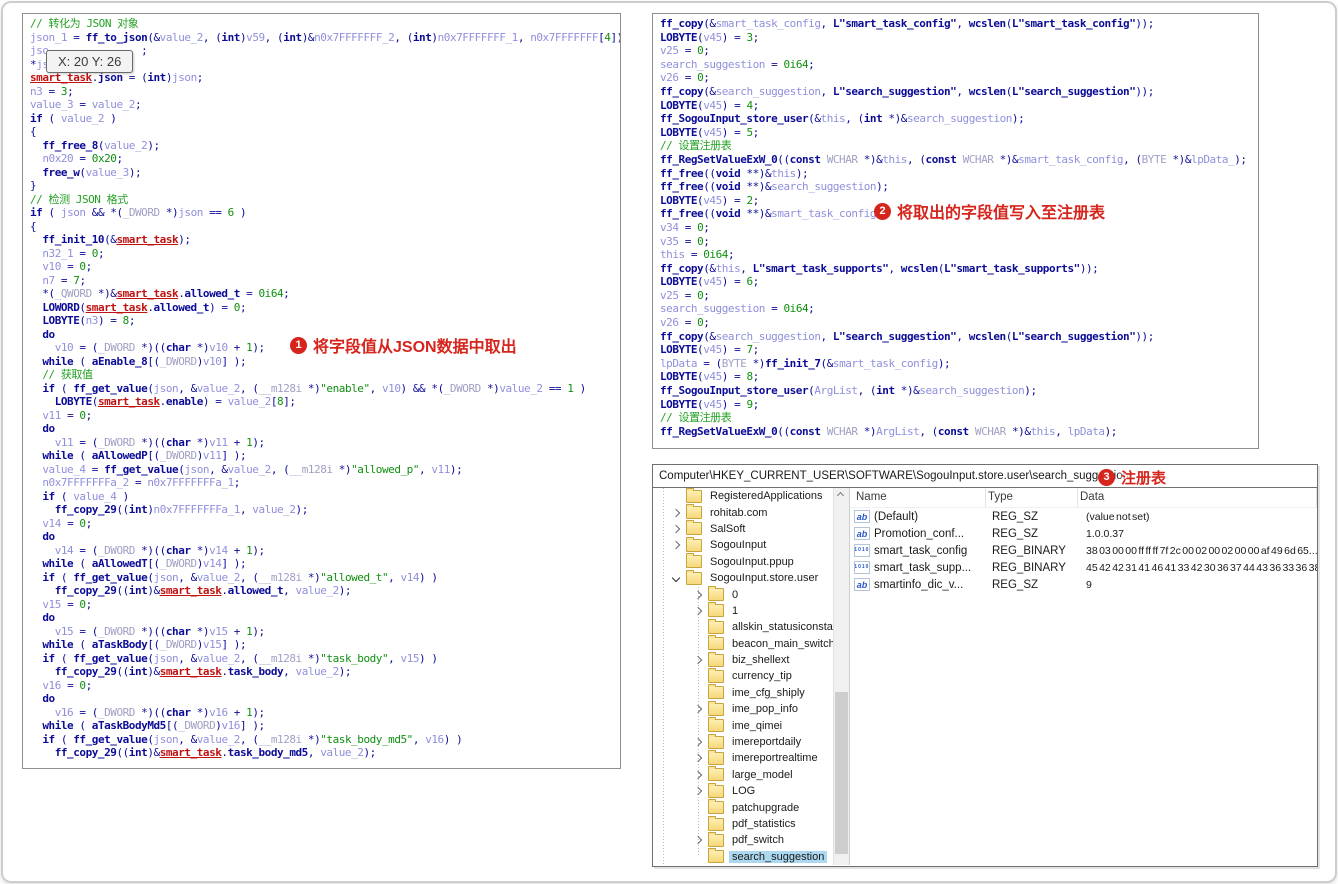  Describe the element at coordinates (325, 186) in the screenshot. I see `code-line: }` at that location.